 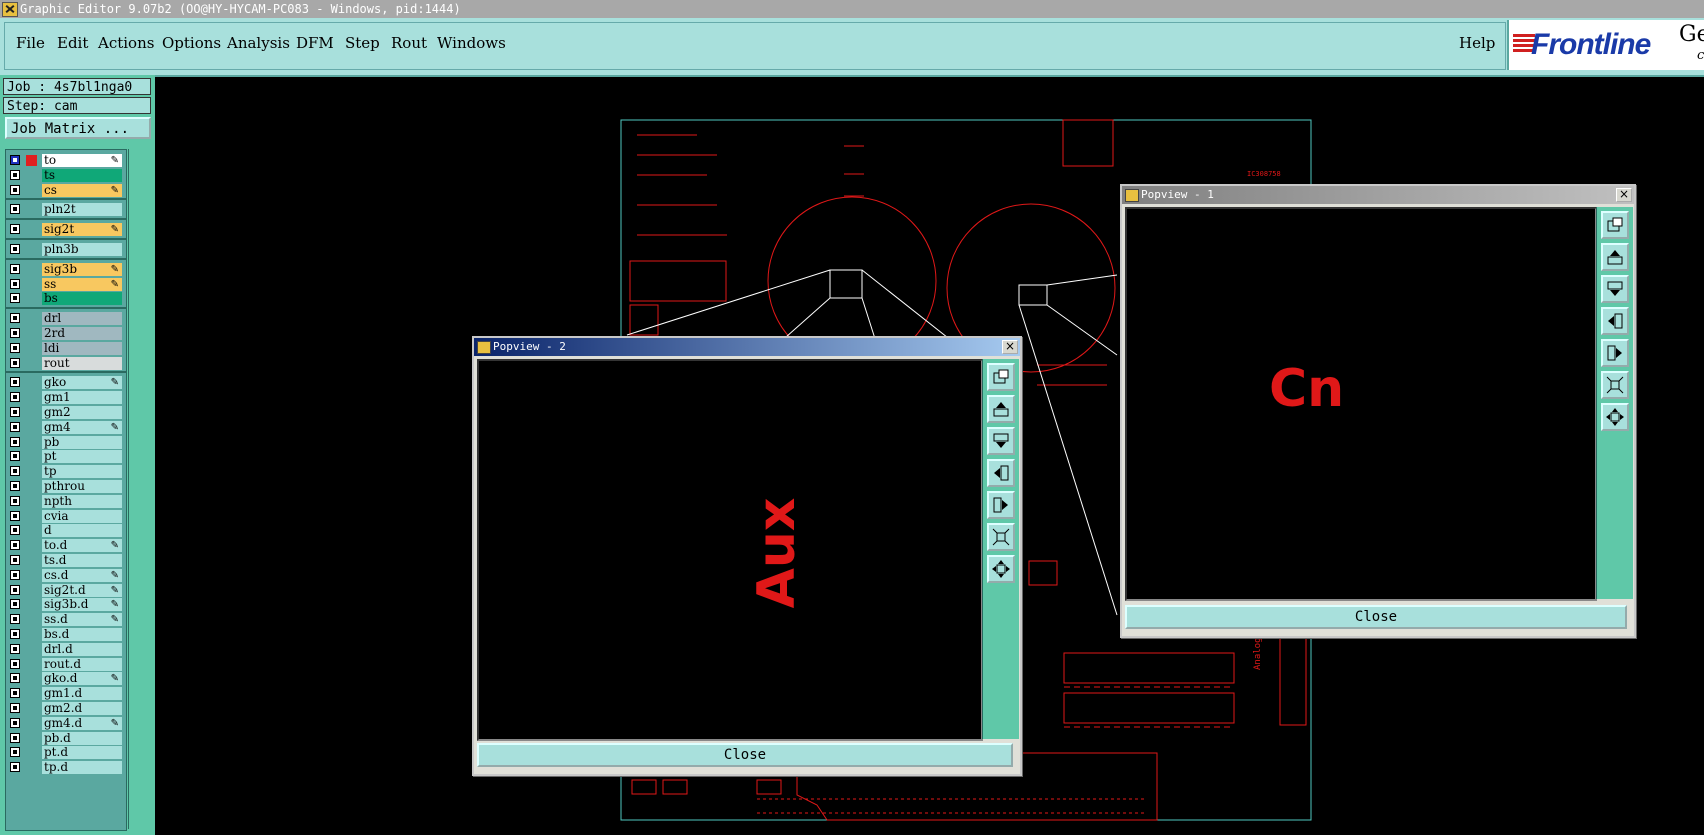 I want to click on menu-windows: Windows, so click(x=471, y=43).